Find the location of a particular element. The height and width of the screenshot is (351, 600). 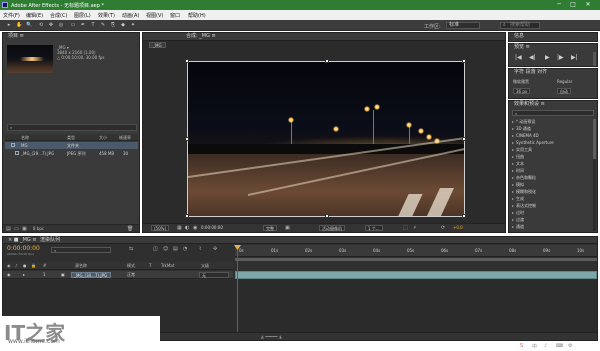

effects-category: ▸ 实用工具 is located at coordinates (522, 149).